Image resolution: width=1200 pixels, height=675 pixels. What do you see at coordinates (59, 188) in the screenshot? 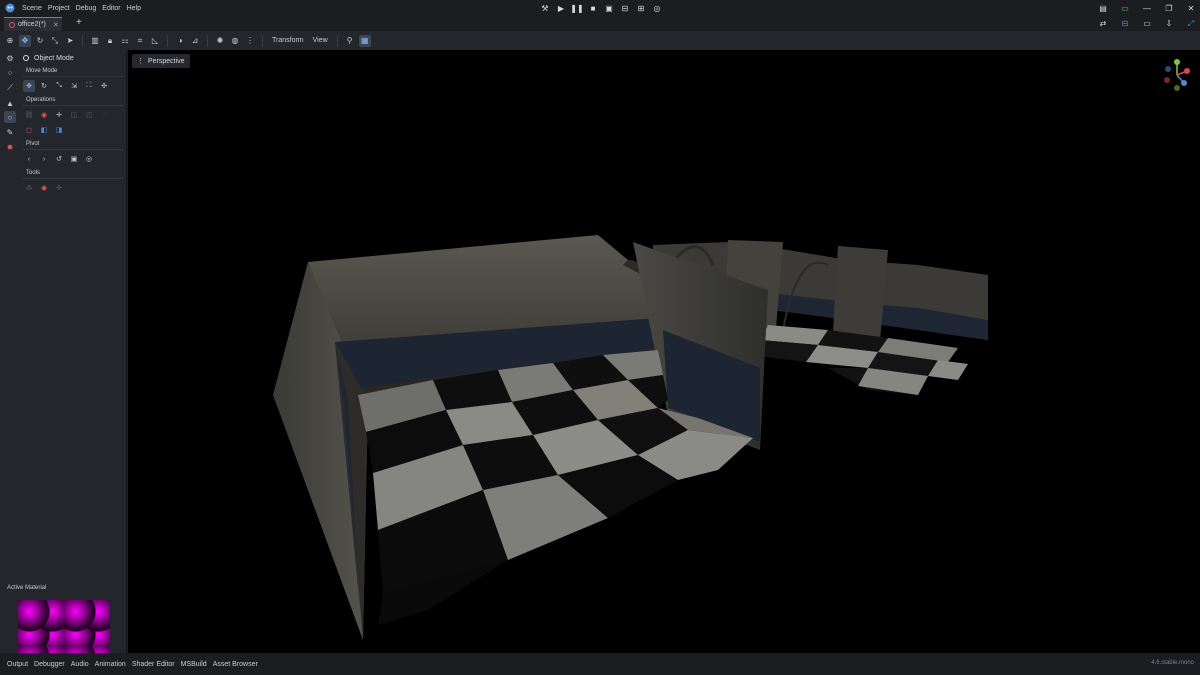
I see `add-tool-icon: ✛` at bounding box center [59, 188].